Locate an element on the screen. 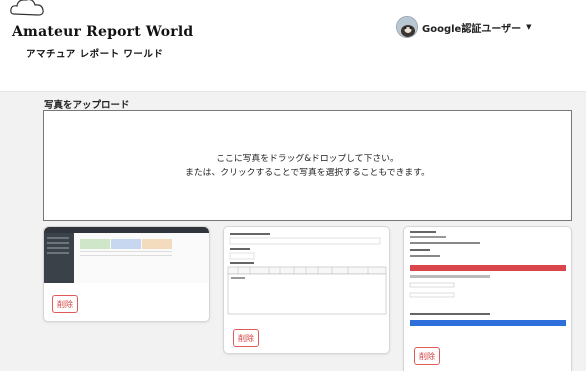 The width and height of the screenshot is (586, 371). dropzone-instruction-line2: または、クリックすることで写真を選択することもできます。 is located at coordinates (307, 172).